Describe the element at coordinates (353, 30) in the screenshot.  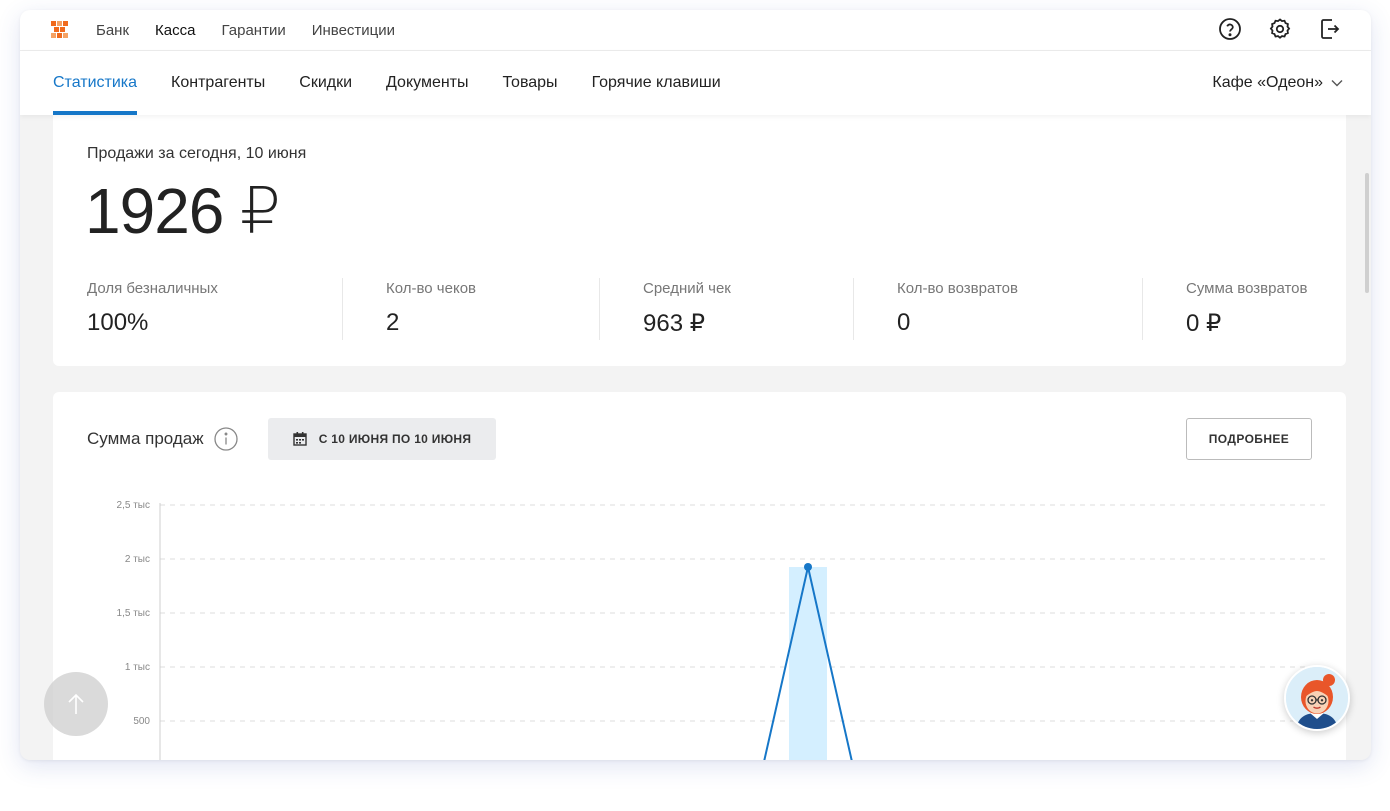
I see `topnav-item-investments: Инвестиции` at that location.